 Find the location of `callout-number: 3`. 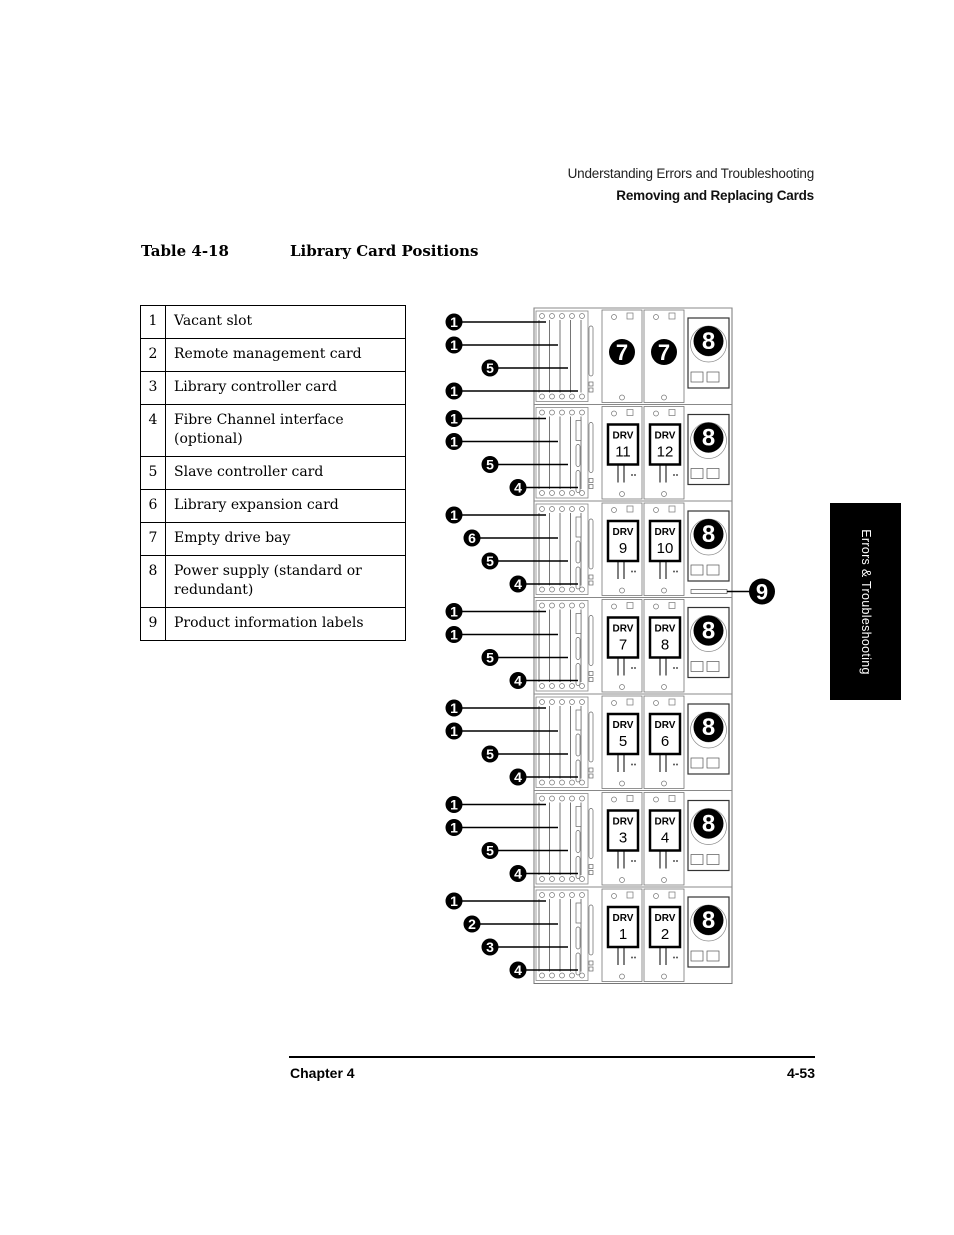

callout-number: 3 is located at coordinates (490, 947).